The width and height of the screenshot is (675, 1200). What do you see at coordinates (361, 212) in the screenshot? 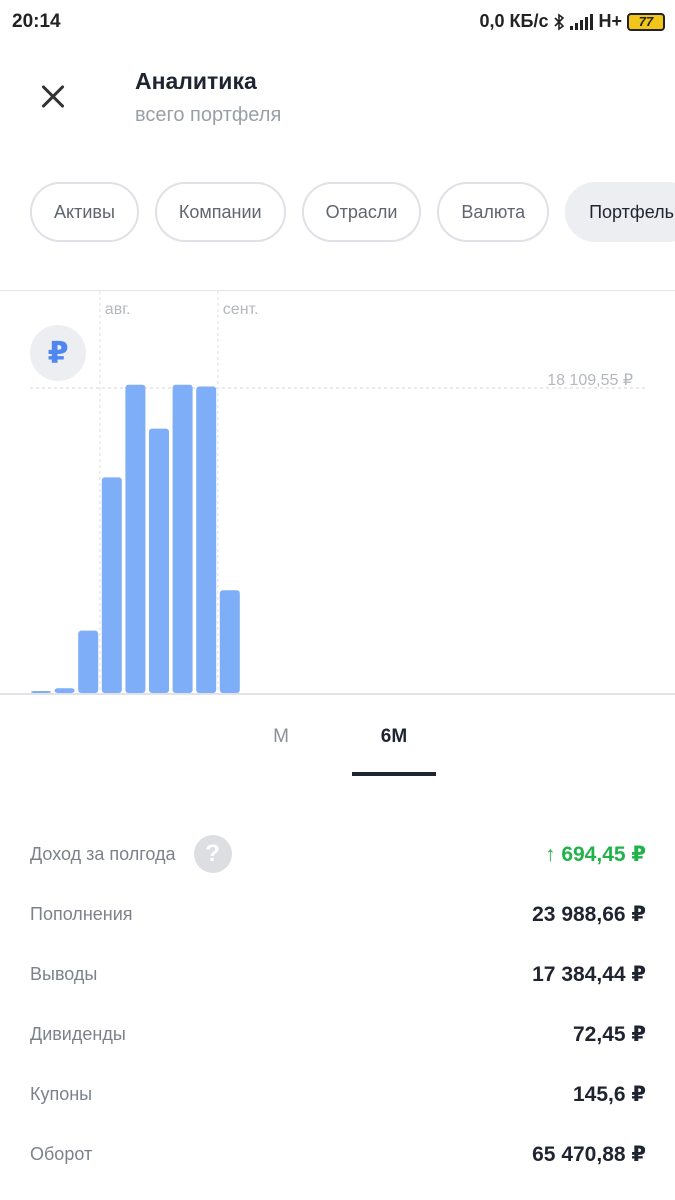
I see `chip-sectors: Отрасли` at bounding box center [361, 212].